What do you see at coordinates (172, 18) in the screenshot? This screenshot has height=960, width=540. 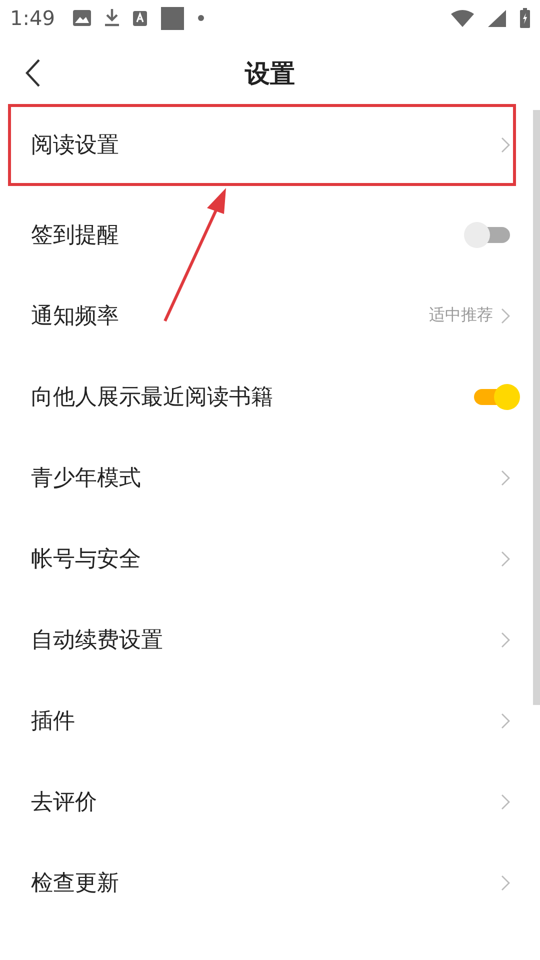 I see `square-icon` at bounding box center [172, 18].